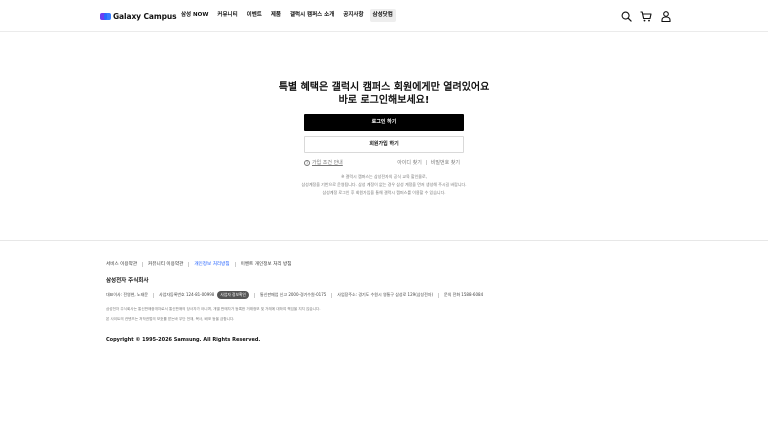  Describe the element at coordinates (194, 15) in the screenshot. I see `nav-item-samsung-now: 삼성 NOW` at that location.